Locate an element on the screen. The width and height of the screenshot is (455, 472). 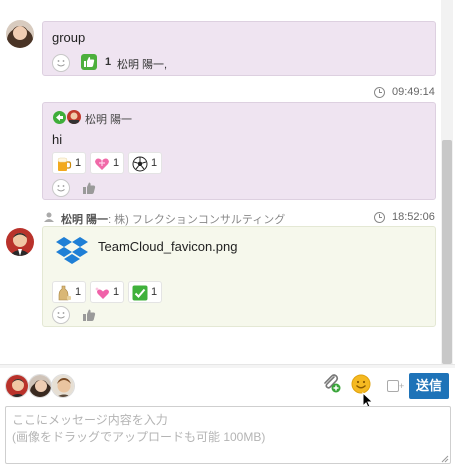
member-avatar-woman is located at coordinates (40, 386).